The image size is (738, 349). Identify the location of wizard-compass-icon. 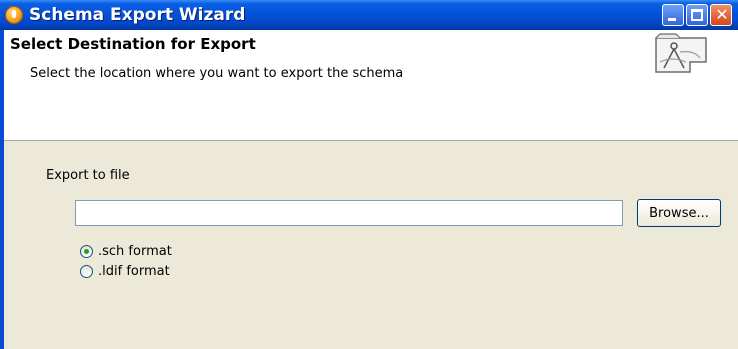
(681, 53).